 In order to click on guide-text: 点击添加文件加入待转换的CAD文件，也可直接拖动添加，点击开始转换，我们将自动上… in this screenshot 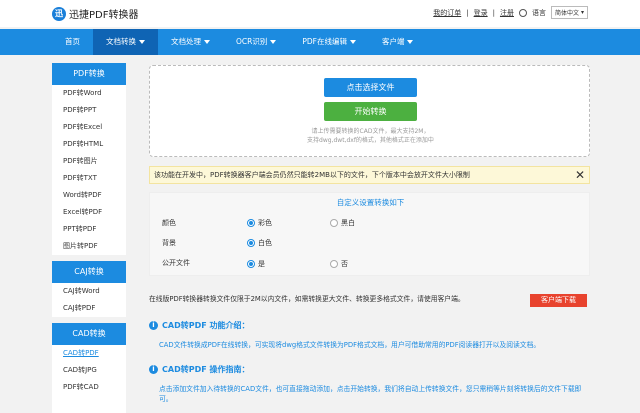, I will do `click(370, 394)`.